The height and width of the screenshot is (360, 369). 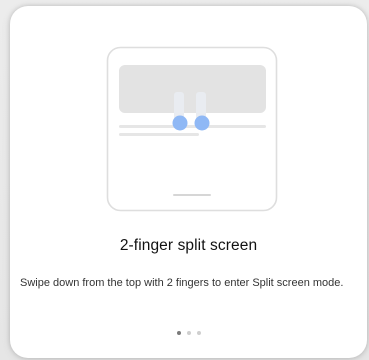 I want to click on touch-point-left, so click(x=180, y=123).